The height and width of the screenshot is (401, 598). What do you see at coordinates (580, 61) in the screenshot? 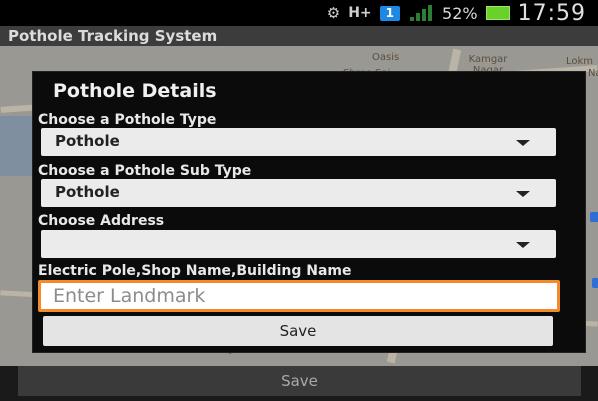
I see `map-label: Lokm` at bounding box center [580, 61].